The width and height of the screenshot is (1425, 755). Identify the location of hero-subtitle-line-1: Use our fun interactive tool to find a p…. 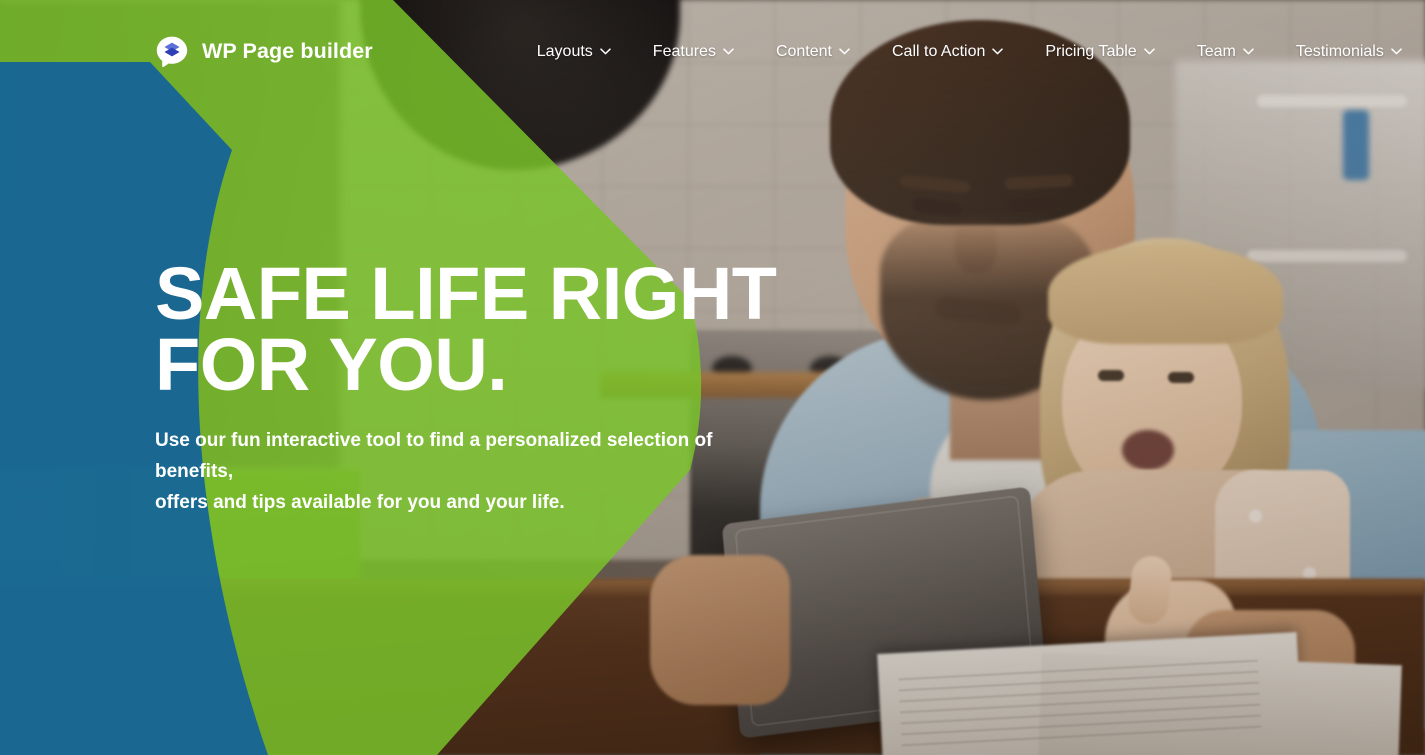
(434, 456).